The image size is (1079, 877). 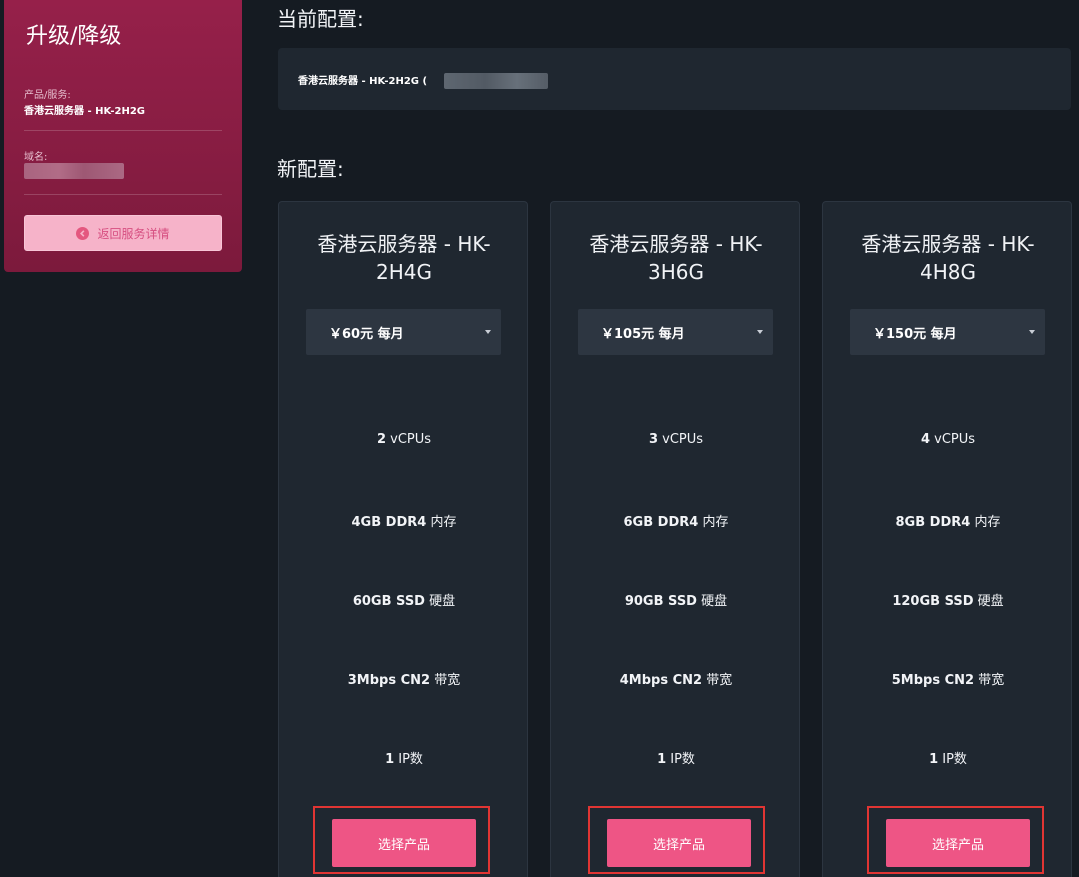 I want to click on billing-cycle-select: ￥60元 每月, so click(x=403, y=332).